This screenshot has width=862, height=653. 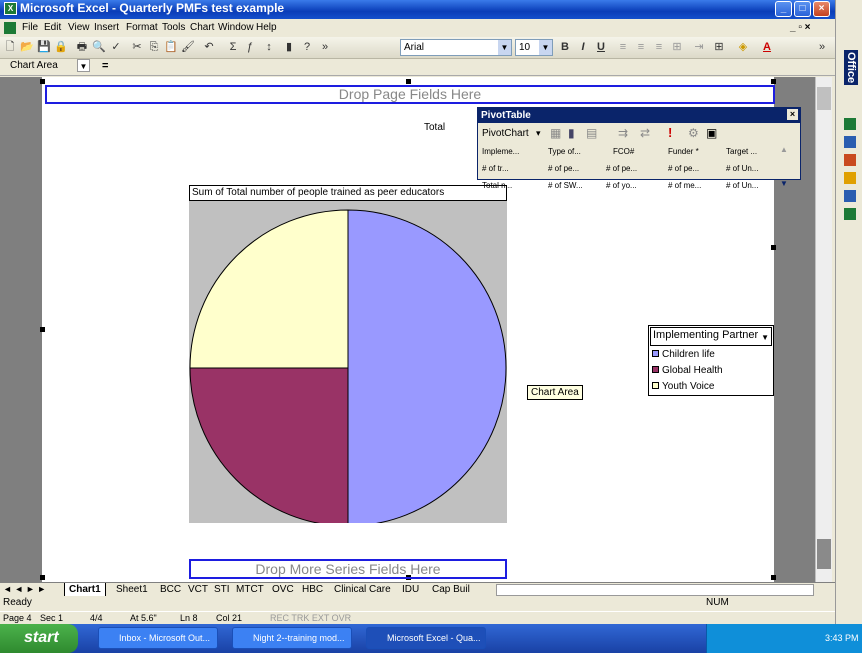 I want to click on font-size-select: 10 ▼, so click(x=534, y=47).